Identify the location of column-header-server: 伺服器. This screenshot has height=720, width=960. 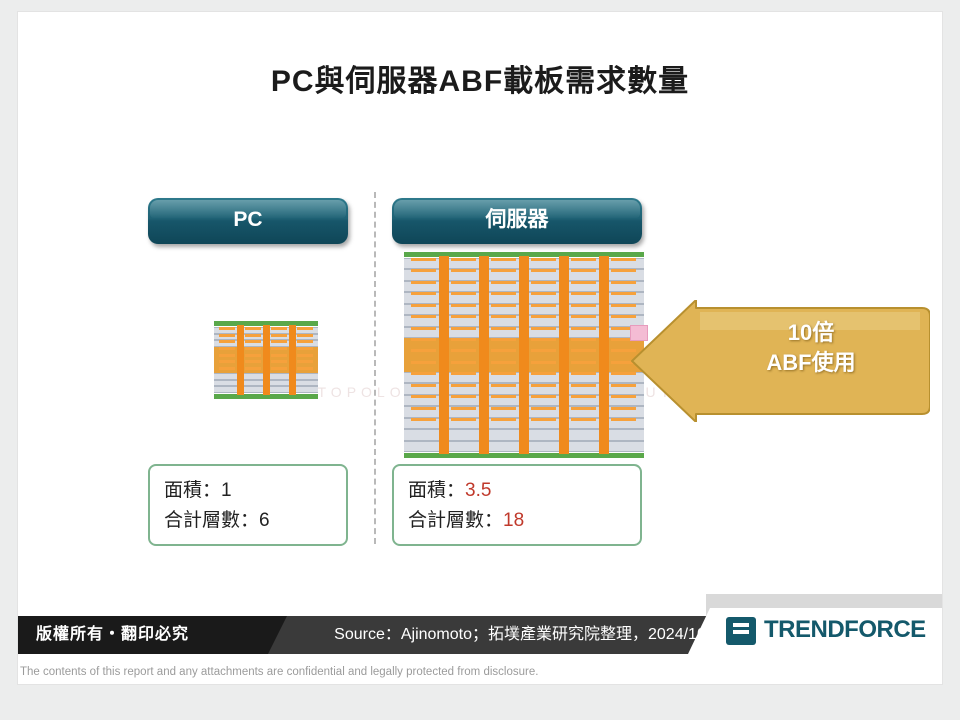
(517, 221).